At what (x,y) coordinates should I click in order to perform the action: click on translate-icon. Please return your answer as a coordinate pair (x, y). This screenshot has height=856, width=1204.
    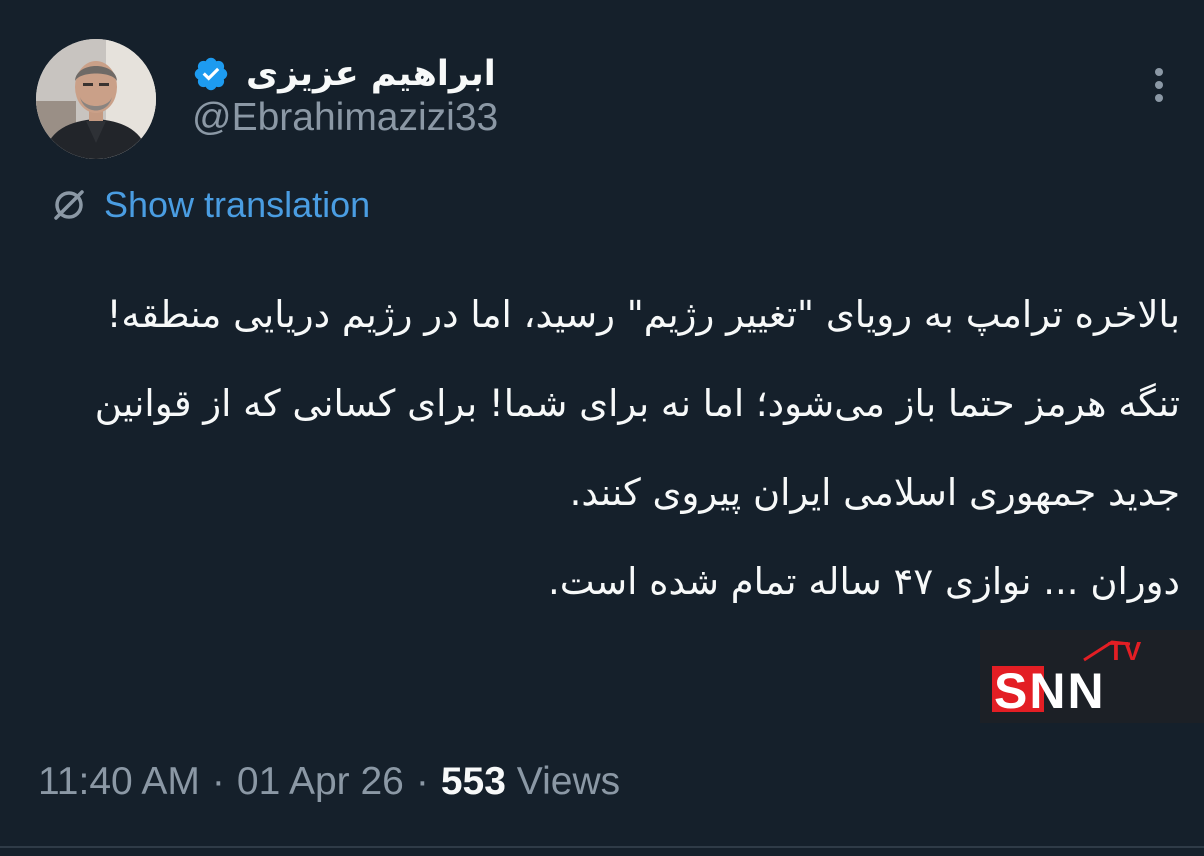
    Looking at the image, I should click on (69, 205).